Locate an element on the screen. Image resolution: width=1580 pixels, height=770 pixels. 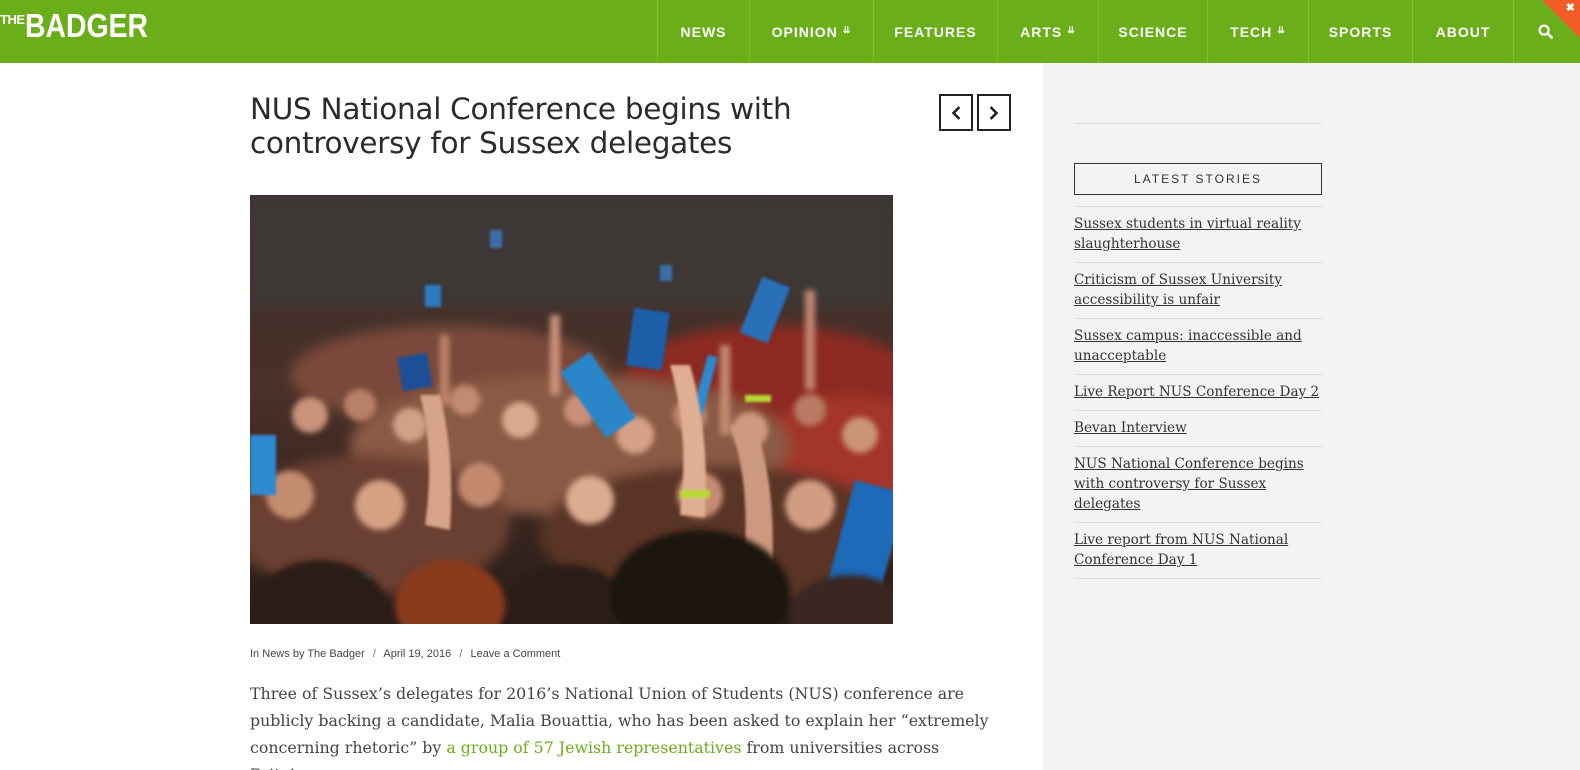
chevron-left-icon is located at coordinates (956, 112).